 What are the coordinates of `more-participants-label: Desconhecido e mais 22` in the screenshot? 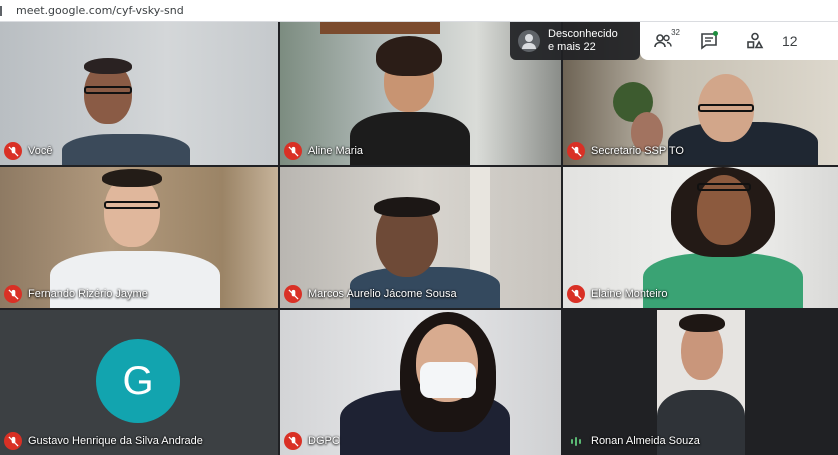 It's located at (583, 41).